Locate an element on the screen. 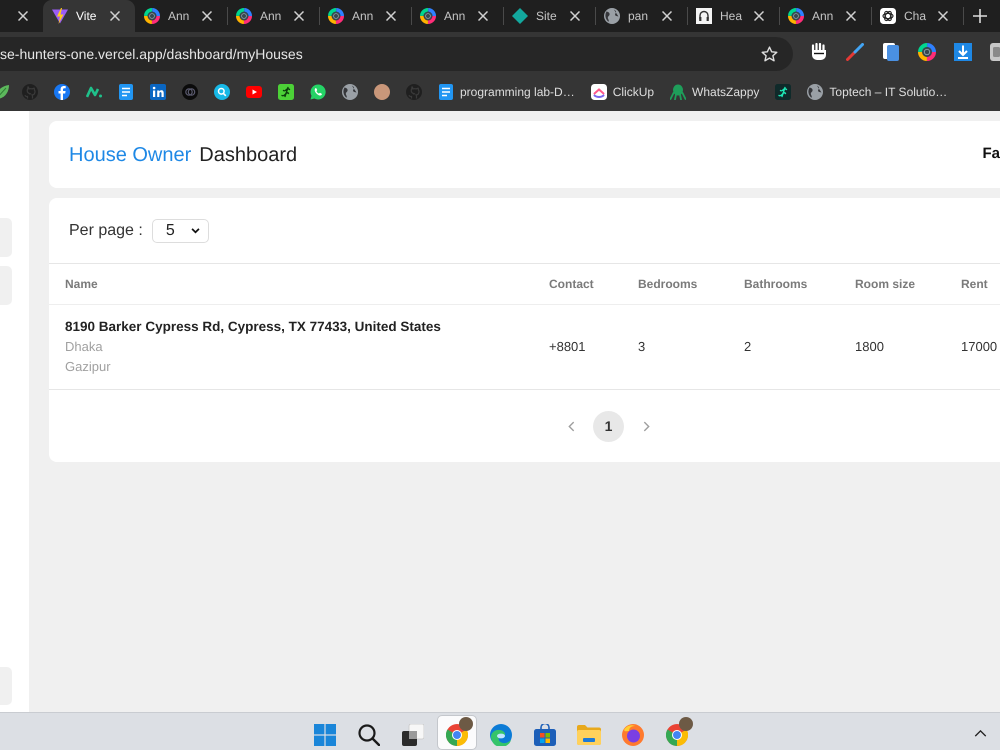 This screenshot has height=750, width=1000. house-location: Dhaka is located at coordinates (84, 347).